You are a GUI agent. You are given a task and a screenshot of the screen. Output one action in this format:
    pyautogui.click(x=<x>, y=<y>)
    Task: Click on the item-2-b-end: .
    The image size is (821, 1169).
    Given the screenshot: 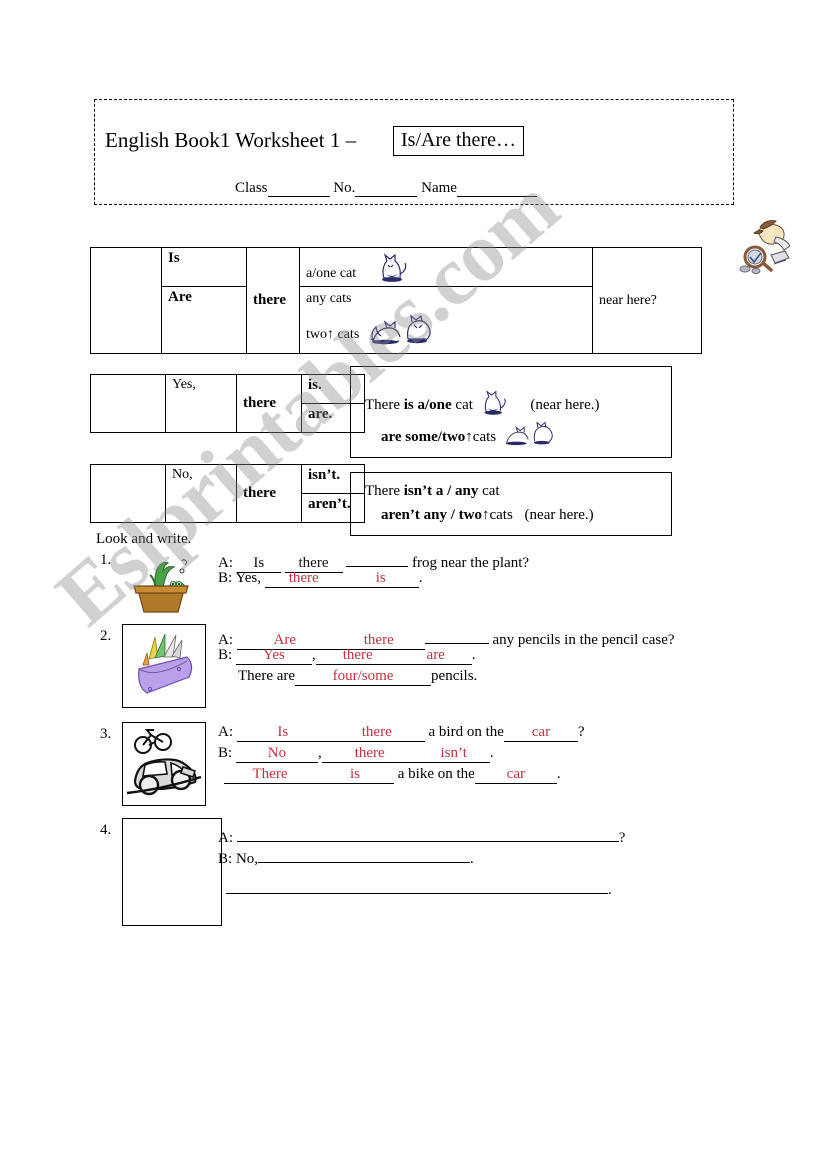 What is the action you would take?
    pyautogui.click(x=473, y=655)
    